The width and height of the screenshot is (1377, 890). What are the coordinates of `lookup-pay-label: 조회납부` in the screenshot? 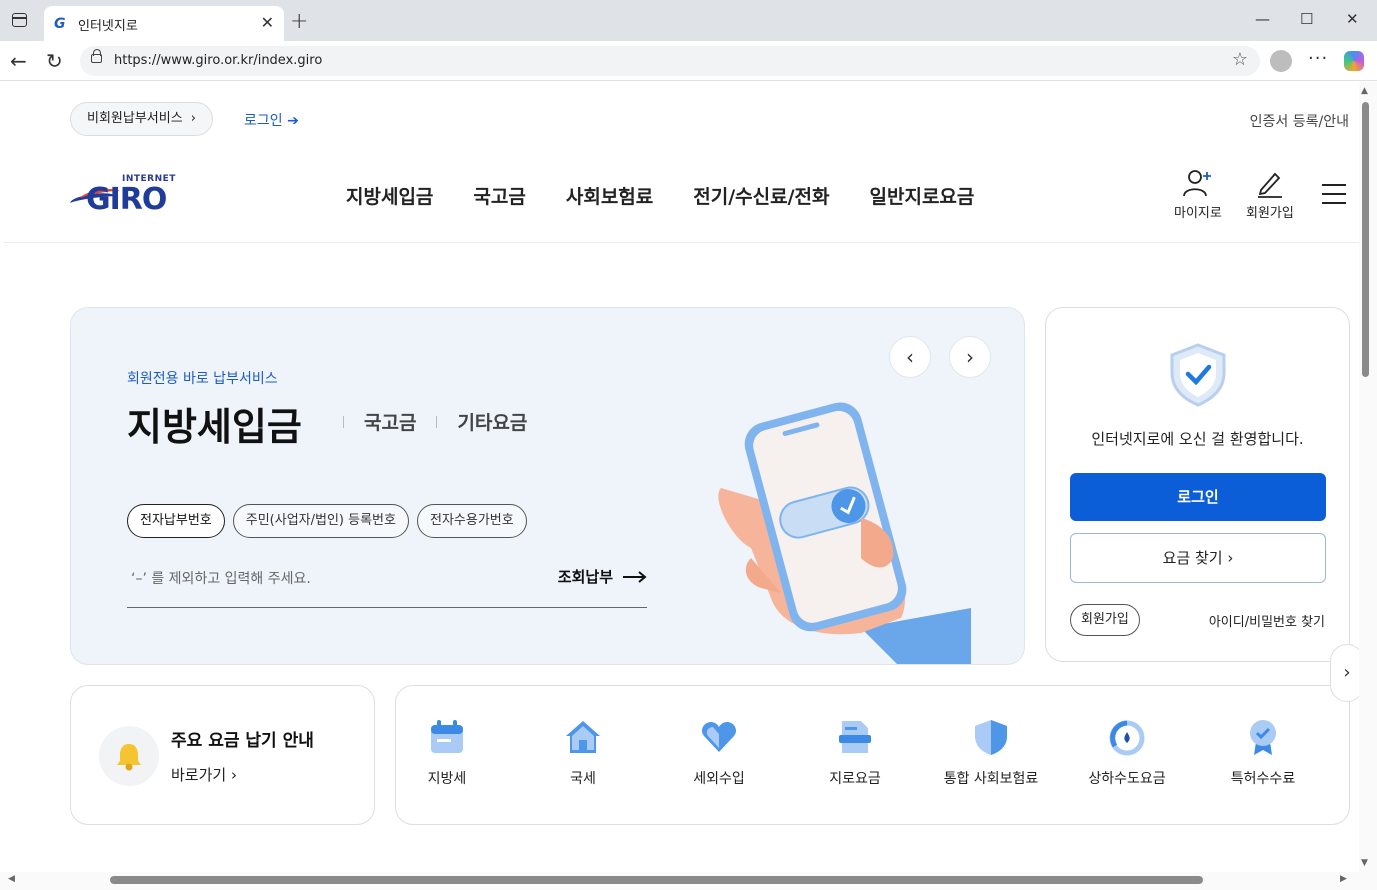 It's located at (585, 577).